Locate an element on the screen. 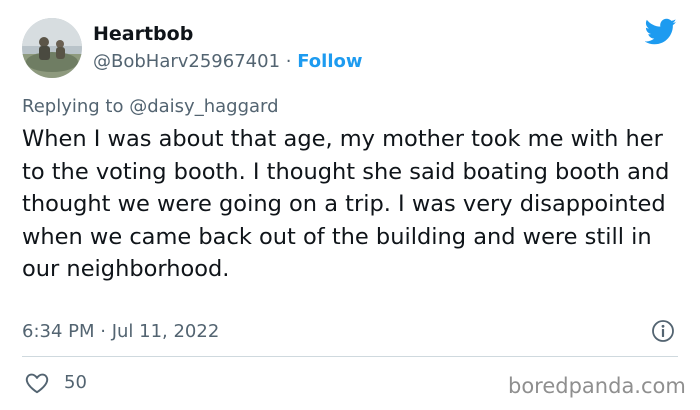 Image resolution: width=700 pixels, height=410 pixels. like-count: 50 is located at coordinates (75, 382).